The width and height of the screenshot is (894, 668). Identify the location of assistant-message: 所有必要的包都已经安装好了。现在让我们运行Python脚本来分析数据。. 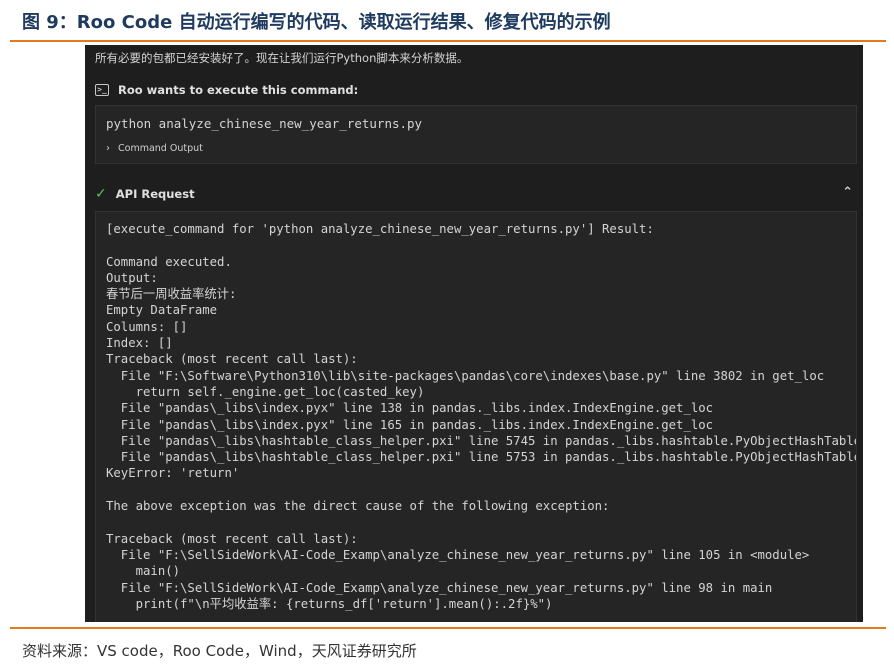
(282, 58).